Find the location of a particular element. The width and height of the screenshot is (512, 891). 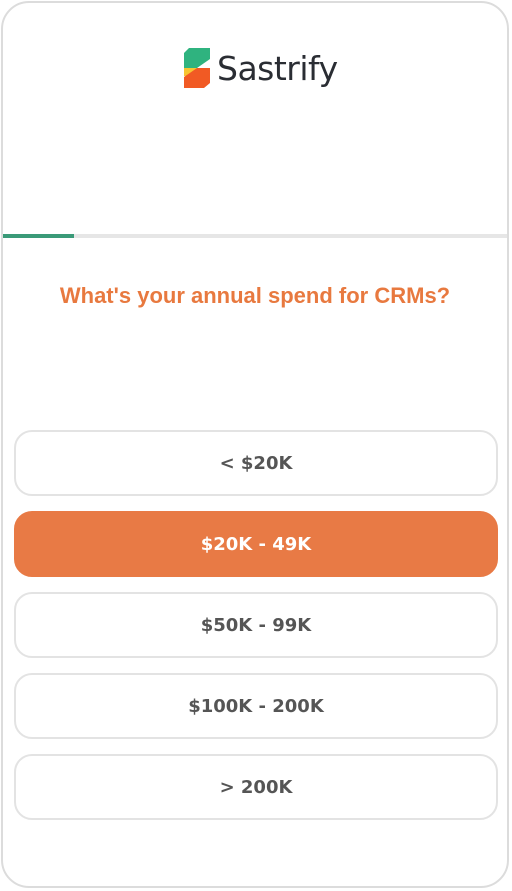

option-label: $20K - 49K is located at coordinates (256, 544).